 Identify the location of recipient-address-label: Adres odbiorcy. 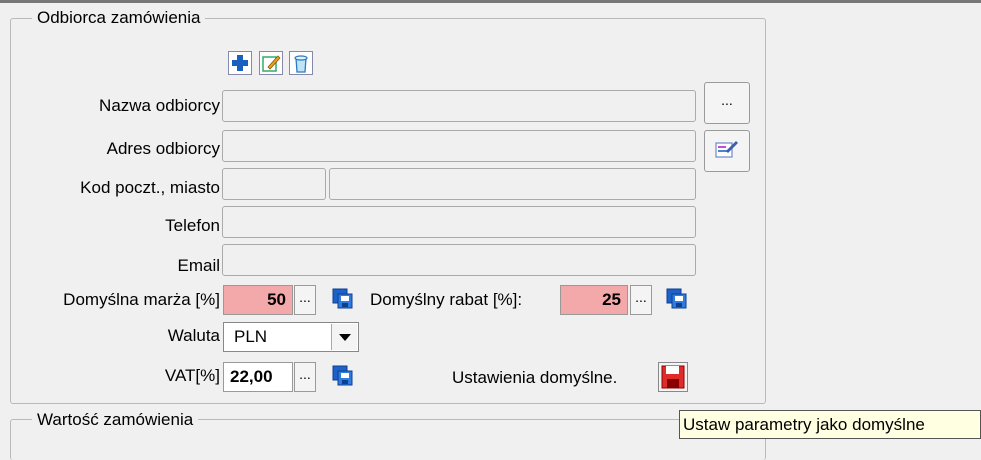
(163, 148).